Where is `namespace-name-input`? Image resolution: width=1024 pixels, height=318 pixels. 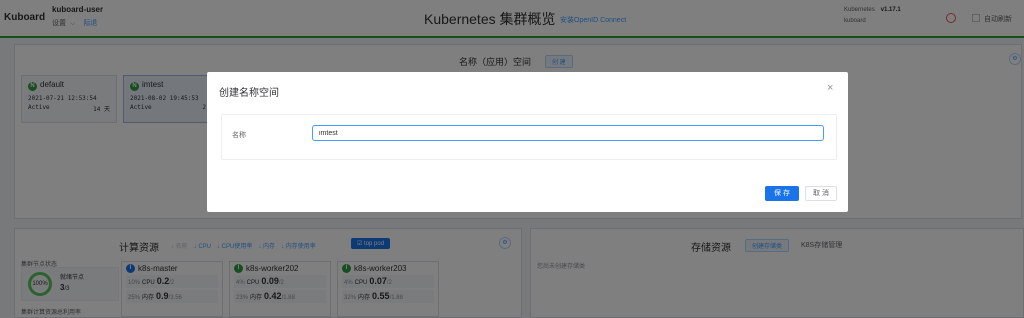 namespace-name-input is located at coordinates (568, 133).